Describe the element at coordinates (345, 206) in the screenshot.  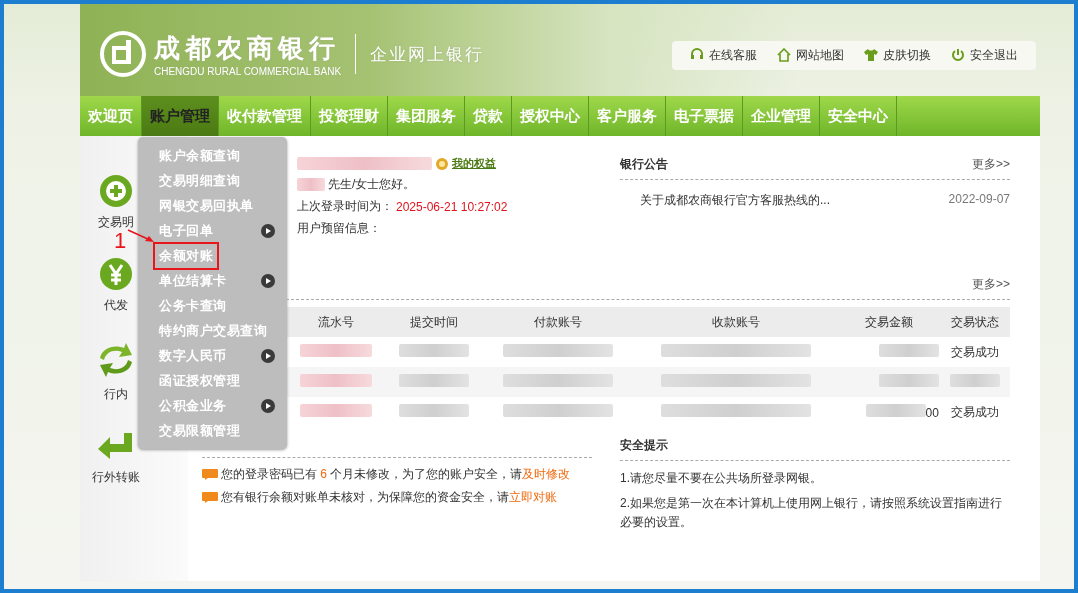
I see `last-login-label: 上次登录时间为：` at that location.